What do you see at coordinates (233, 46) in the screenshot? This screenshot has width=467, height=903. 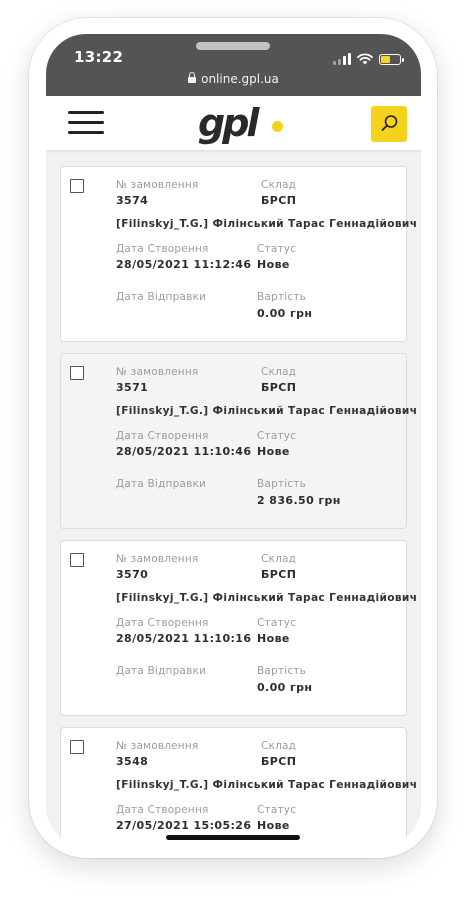 I see `speaker-notch` at bounding box center [233, 46].